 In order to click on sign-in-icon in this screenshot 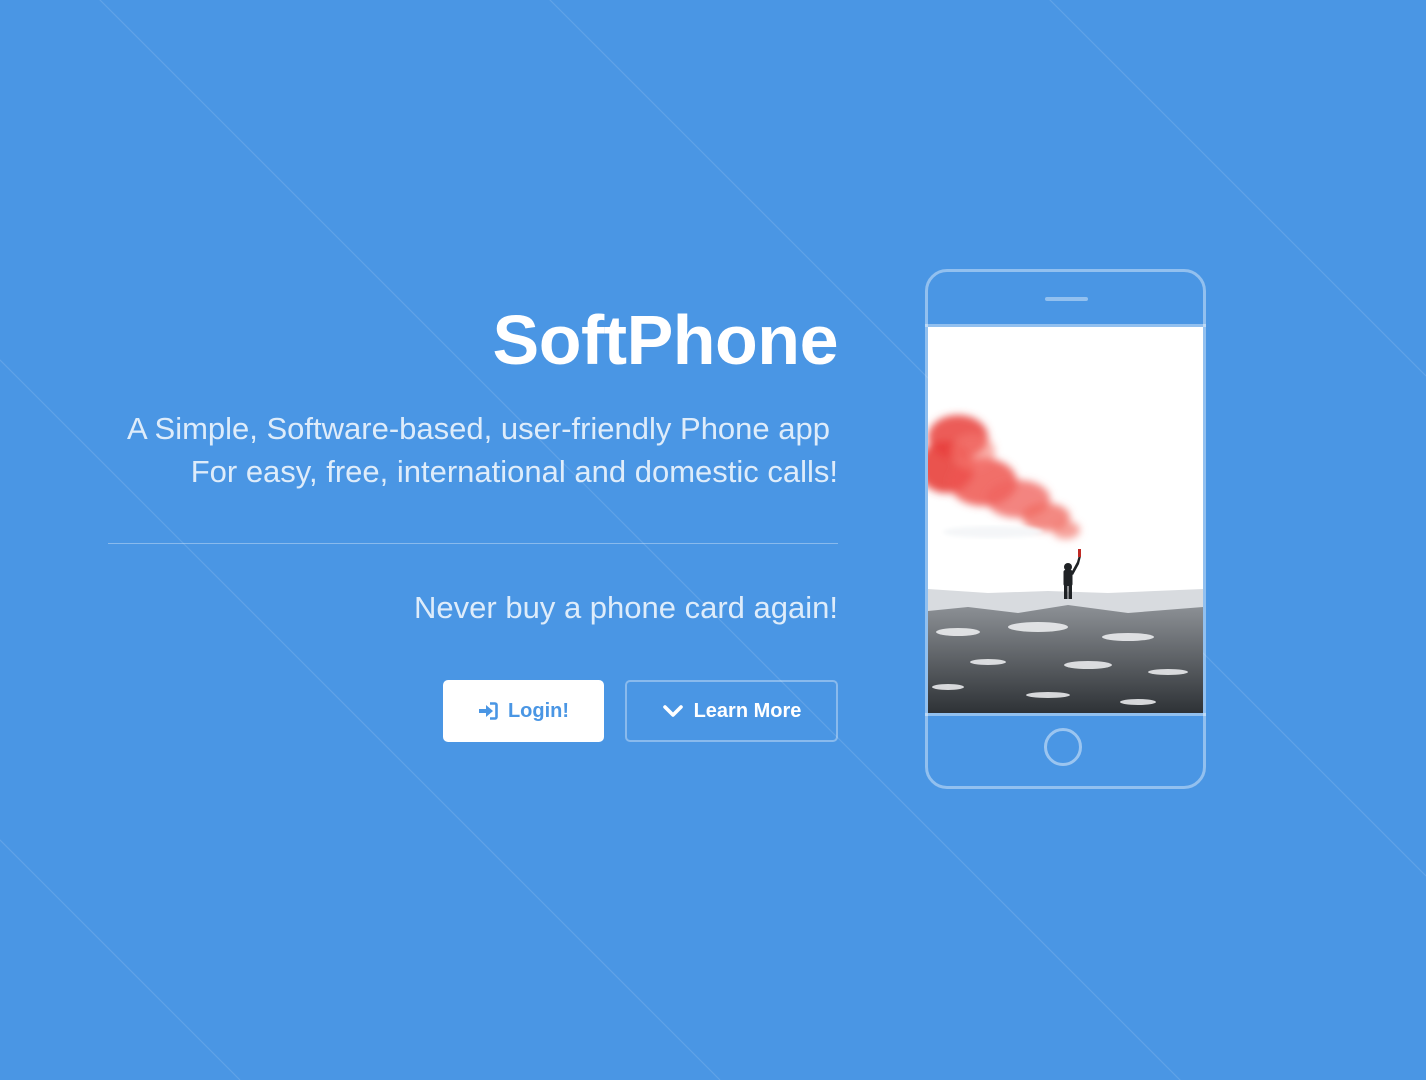, I will do `click(488, 711)`.